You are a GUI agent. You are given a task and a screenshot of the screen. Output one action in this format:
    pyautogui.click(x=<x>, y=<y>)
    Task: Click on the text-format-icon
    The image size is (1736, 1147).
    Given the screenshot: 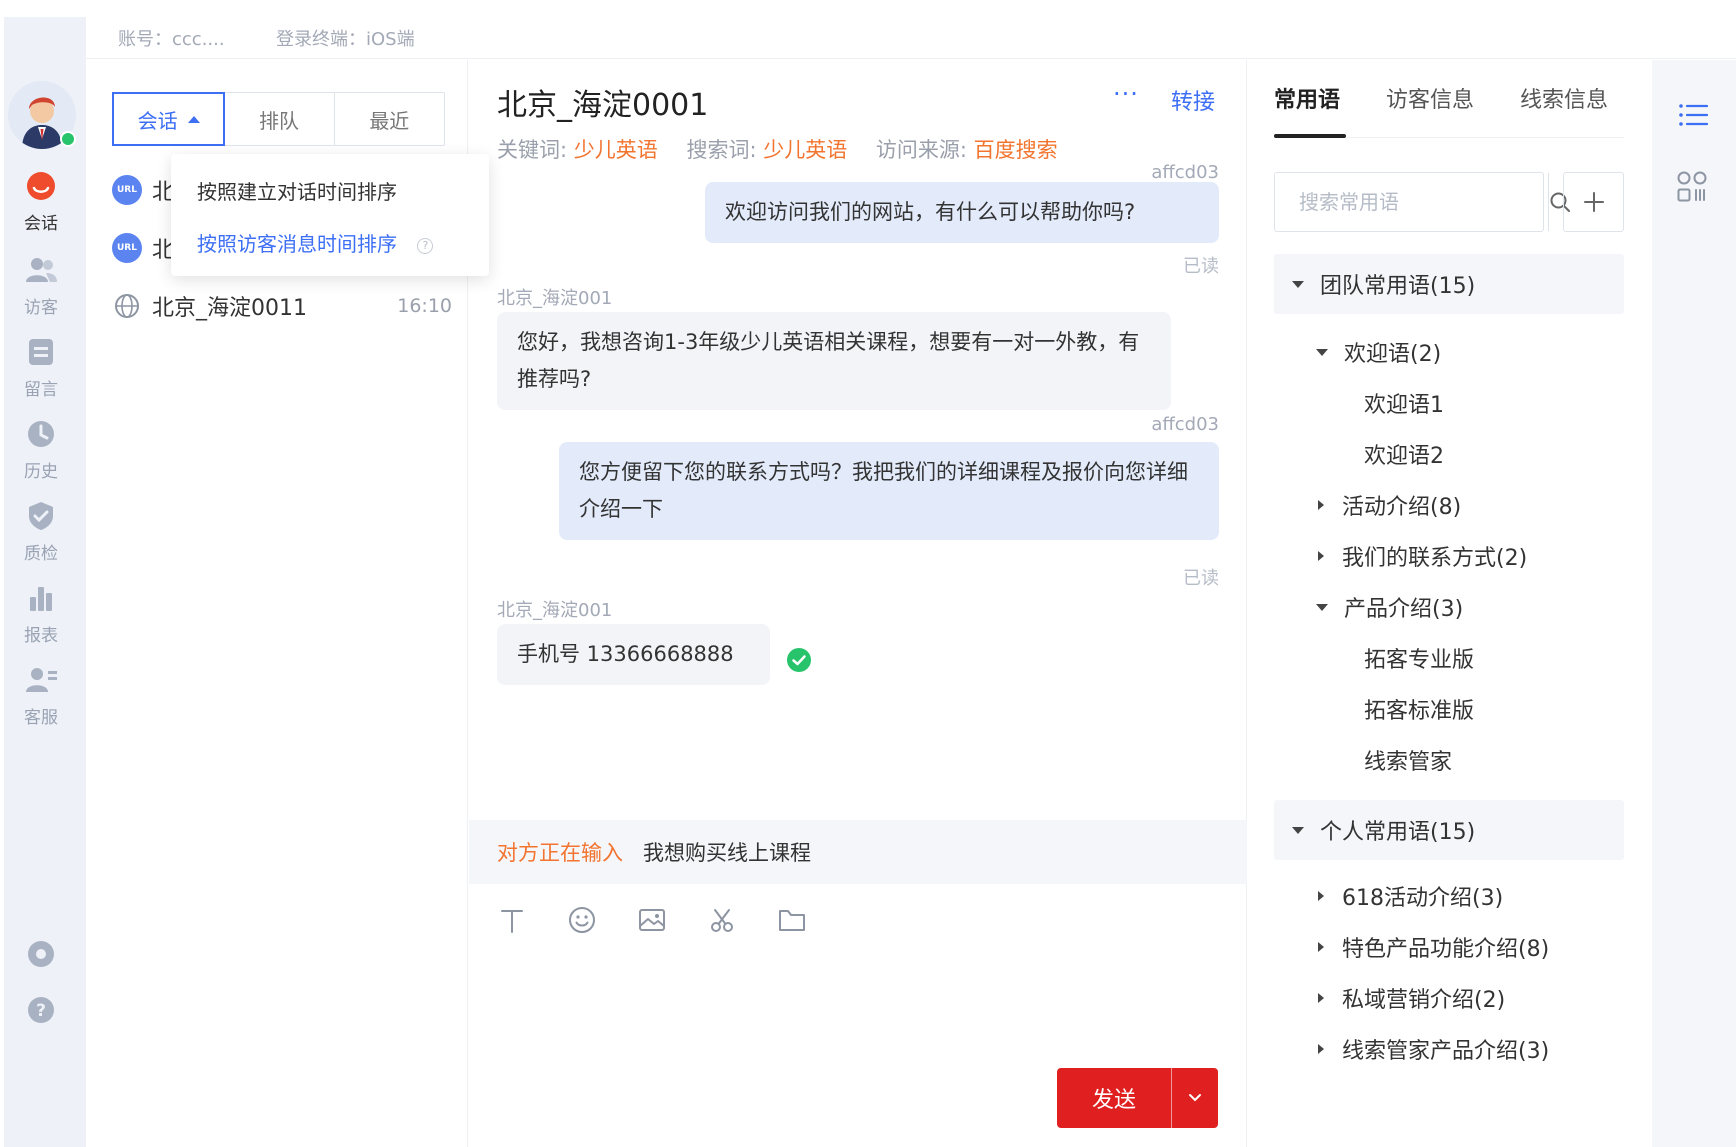 What is the action you would take?
    pyautogui.click(x=512, y=920)
    